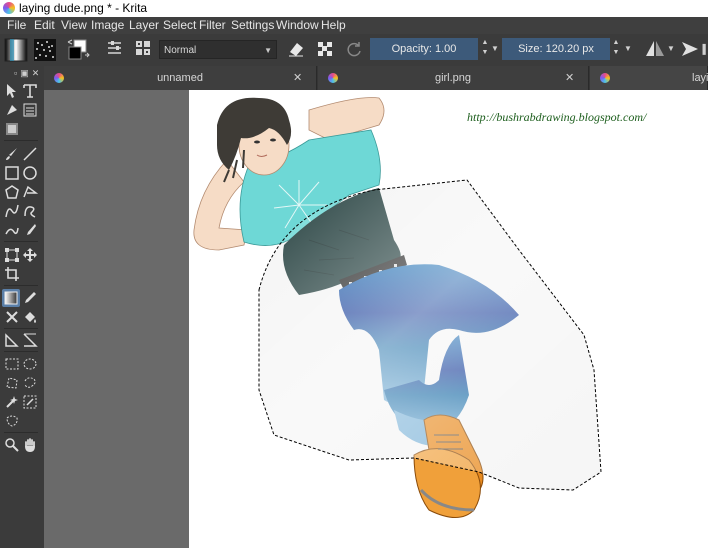 This screenshot has width=708, height=548. I want to click on size-slider: Size: 120.20 px, so click(556, 49).